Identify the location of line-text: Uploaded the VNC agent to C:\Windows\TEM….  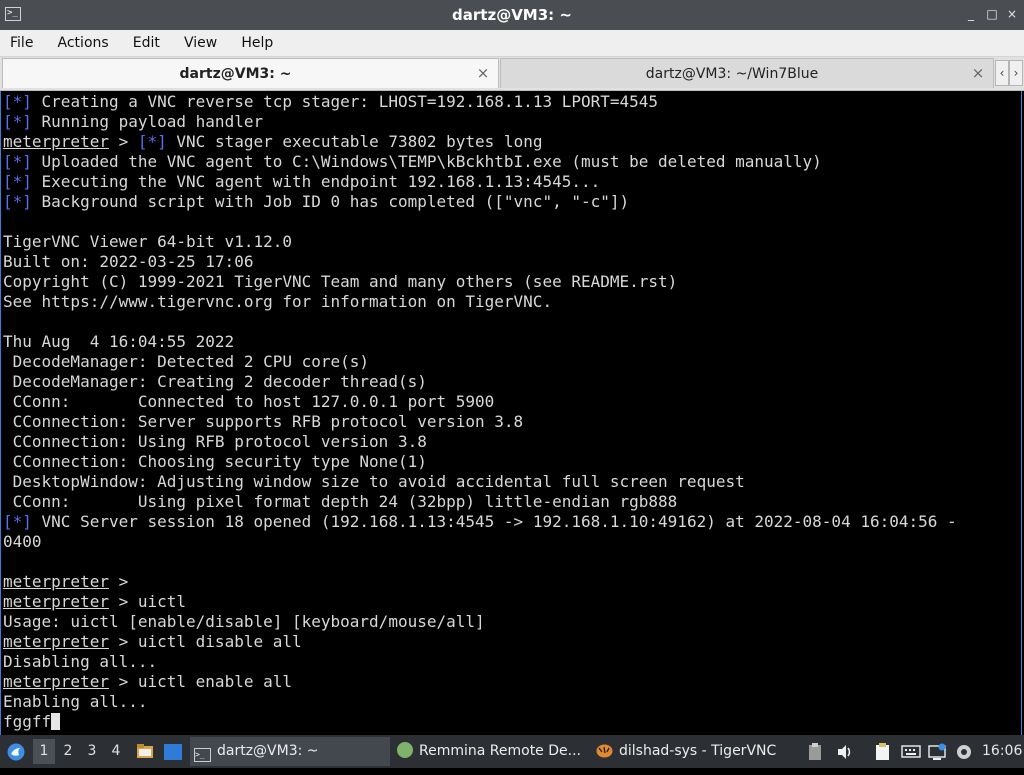
(426, 161).